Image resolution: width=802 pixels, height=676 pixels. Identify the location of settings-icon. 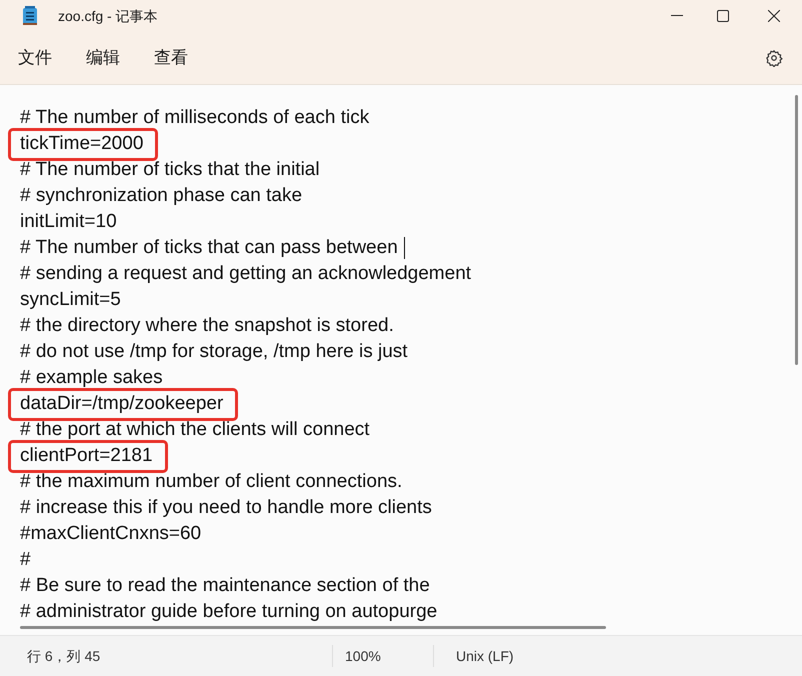
(774, 58).